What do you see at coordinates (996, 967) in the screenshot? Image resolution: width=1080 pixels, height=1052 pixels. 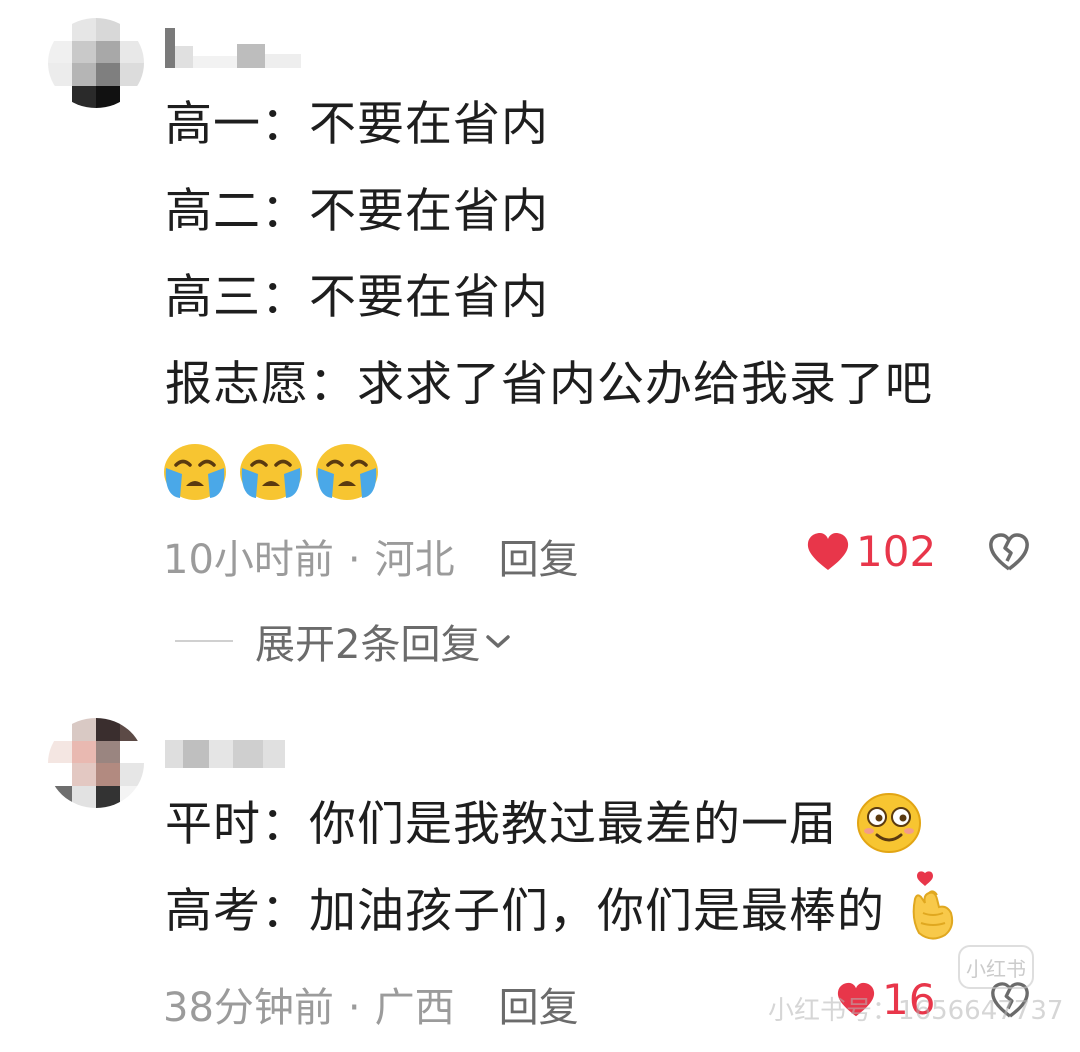 I see `watermark-badge: 小红书` at bounding box center [996, 967].